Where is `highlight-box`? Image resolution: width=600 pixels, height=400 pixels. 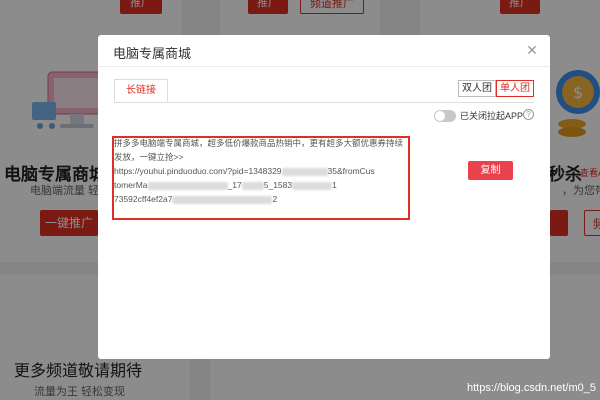
highlight-box is located at coordinates (261, 178).